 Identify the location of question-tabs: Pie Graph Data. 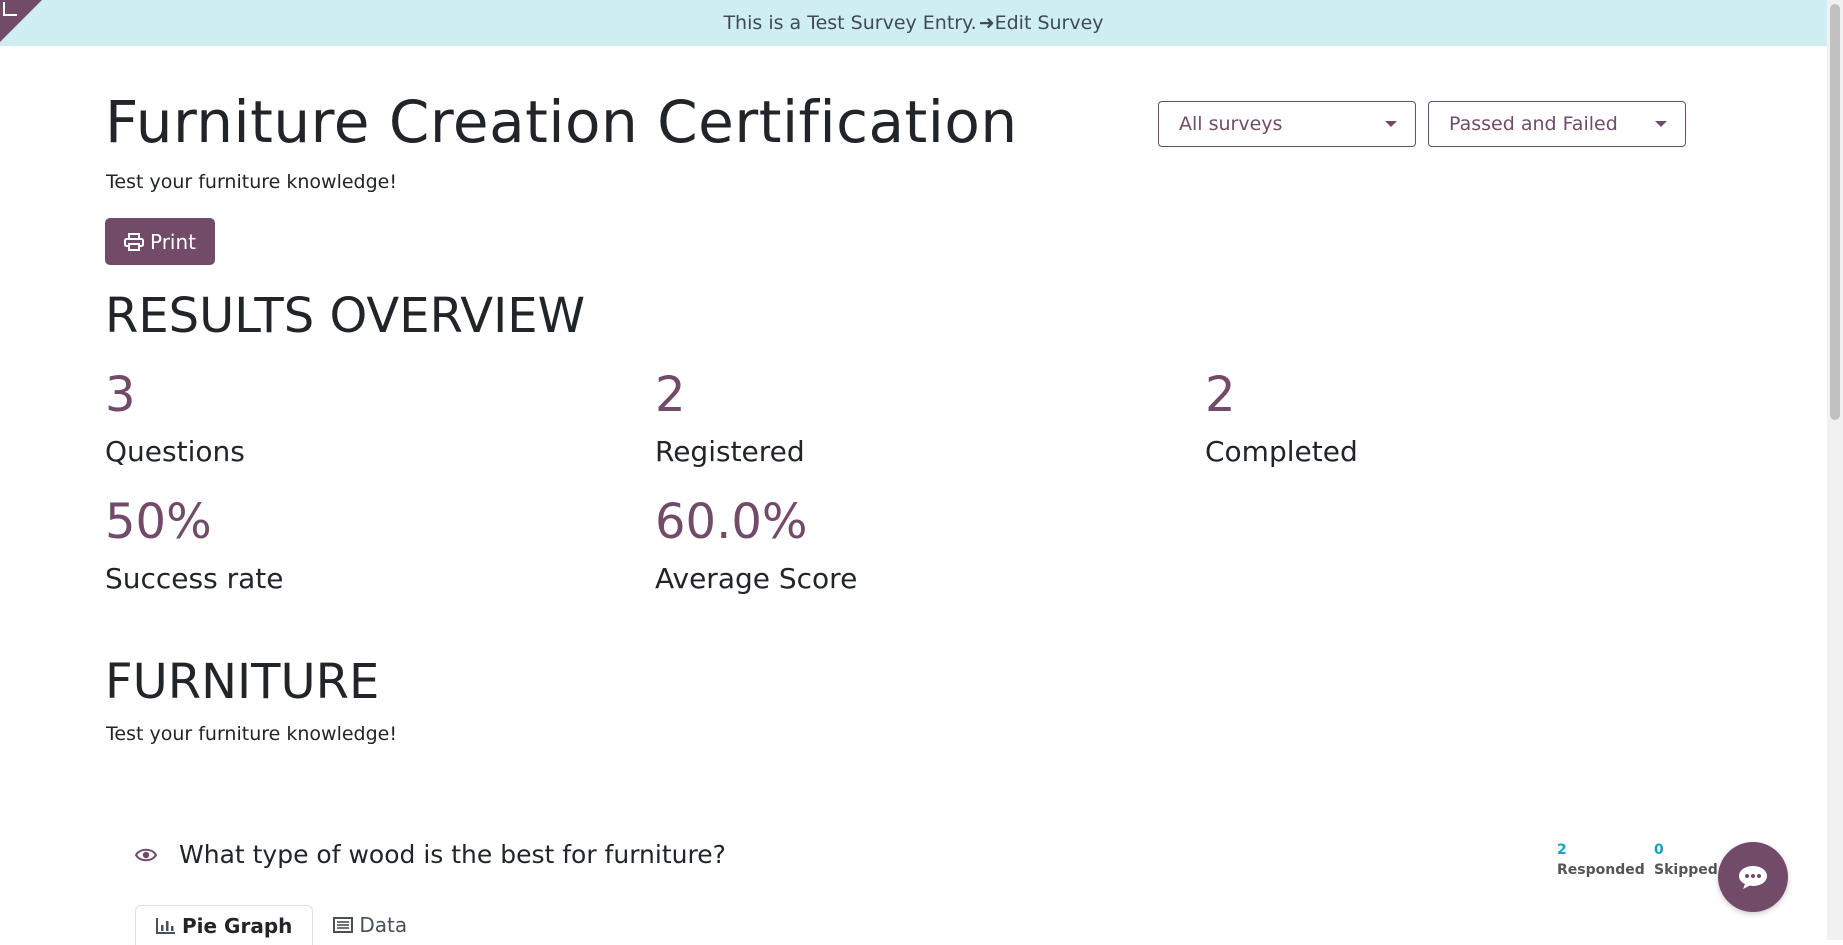
(281, 925).